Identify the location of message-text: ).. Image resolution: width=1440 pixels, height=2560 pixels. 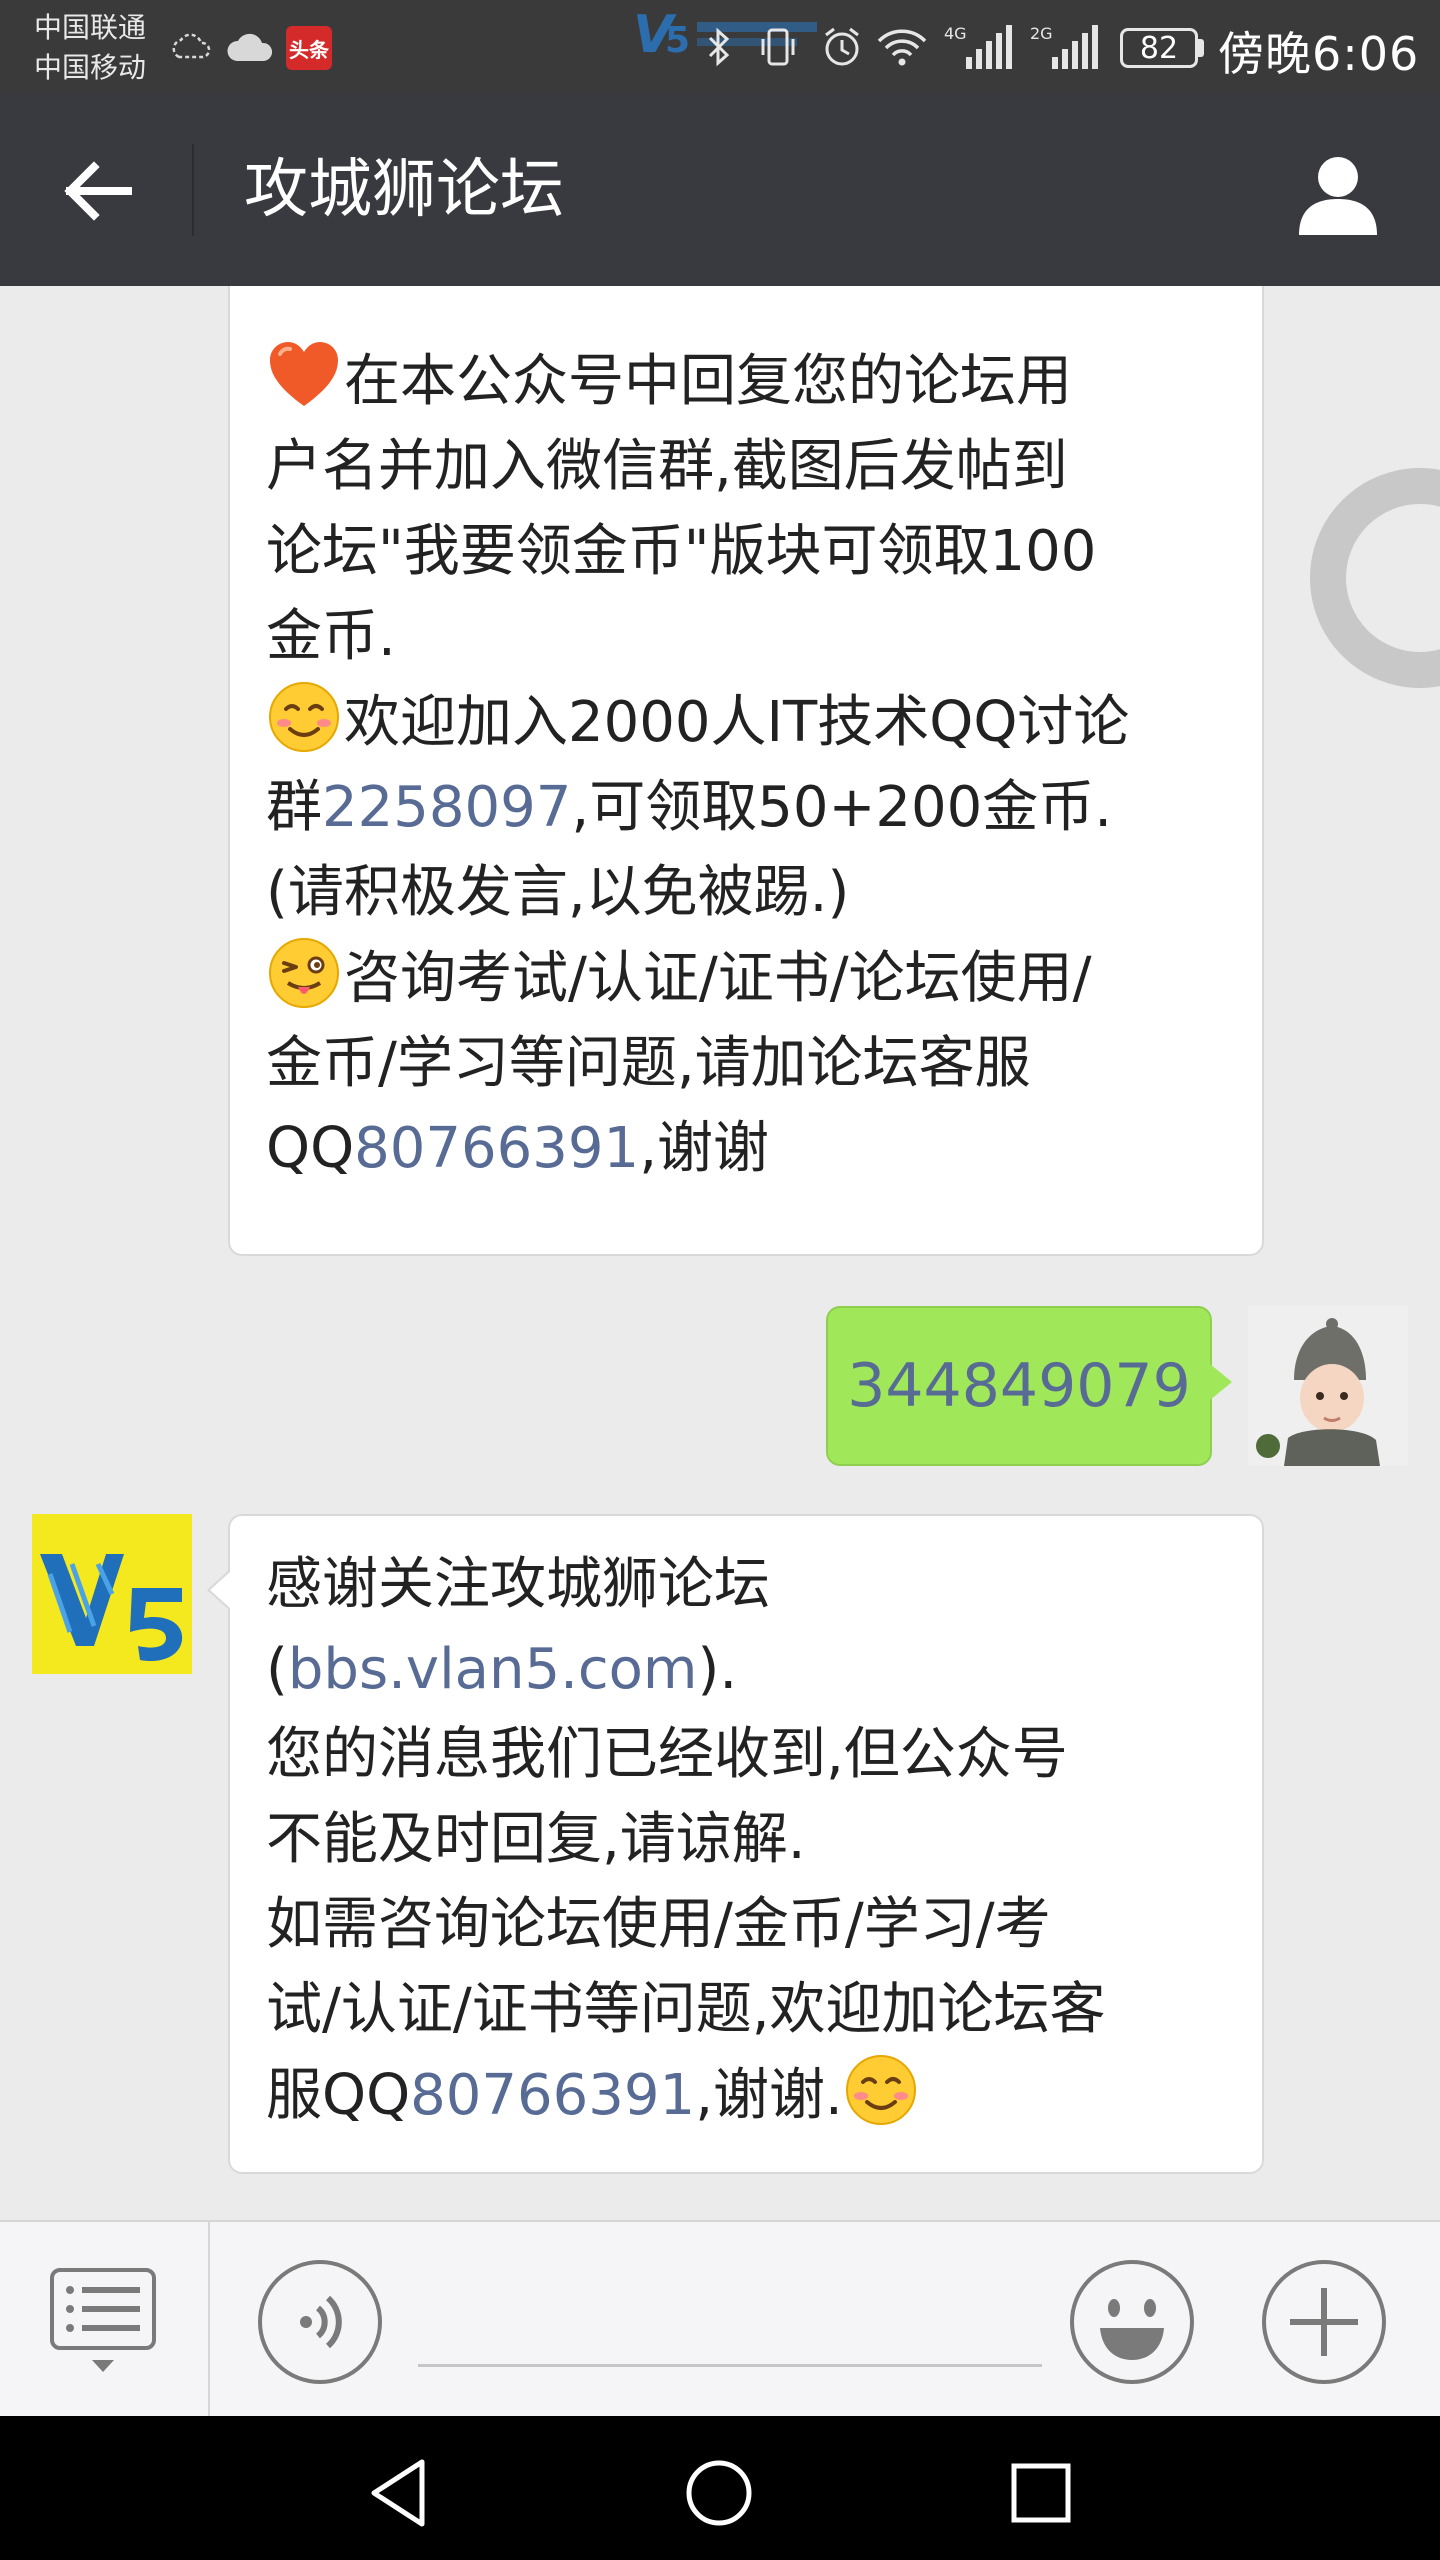
(717, 1669).